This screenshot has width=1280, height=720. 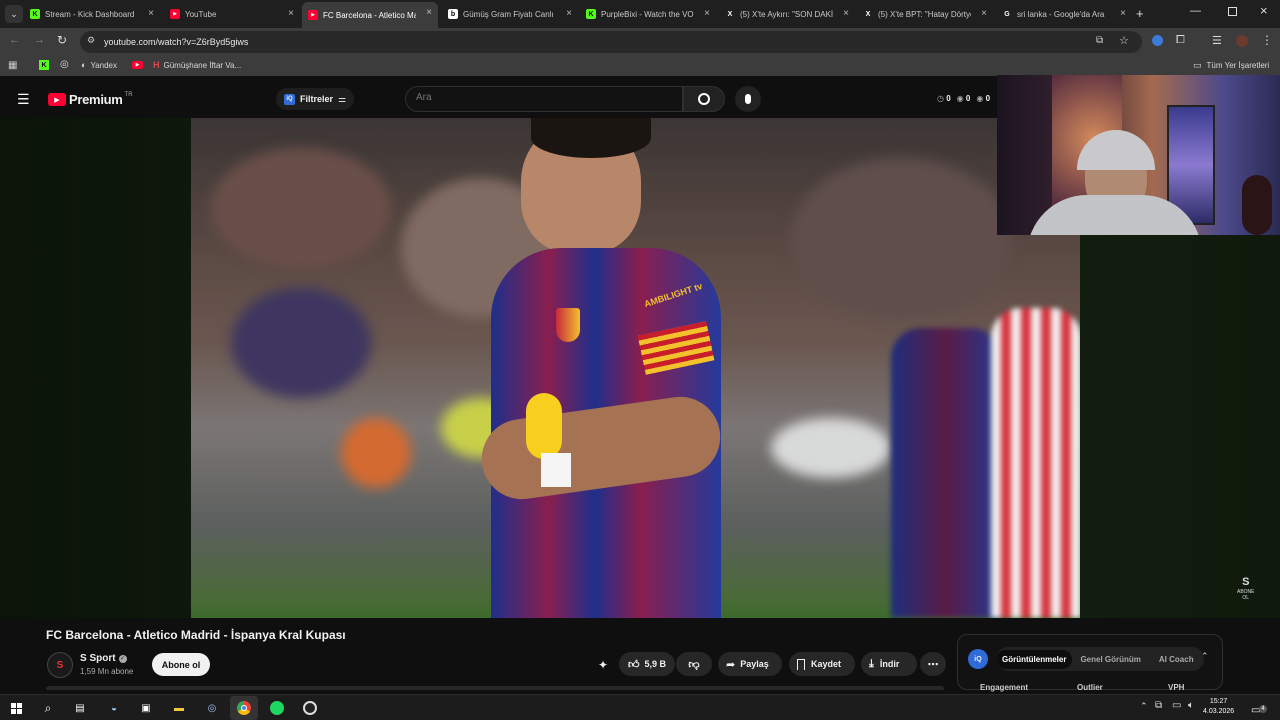 I want to click on obs-icon, so click(x=310, y=708).